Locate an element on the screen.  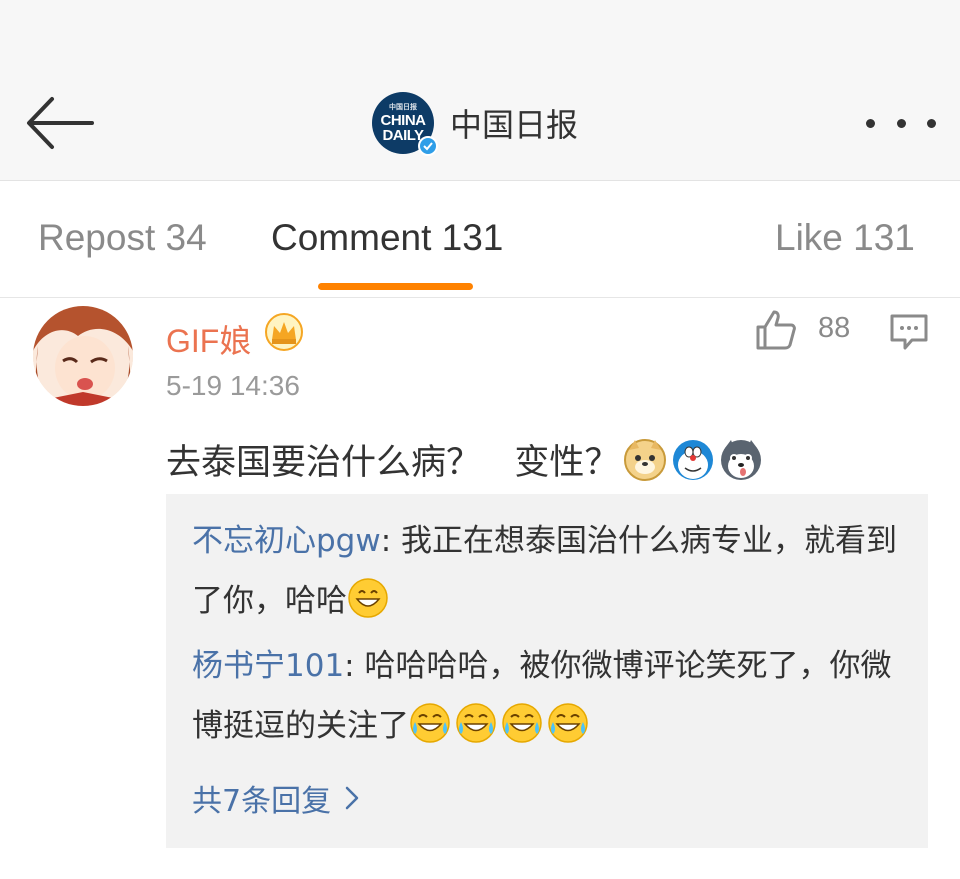
comment-text: 去泰国要治什么病？ 变性？ is located at coordinates (393, 463).